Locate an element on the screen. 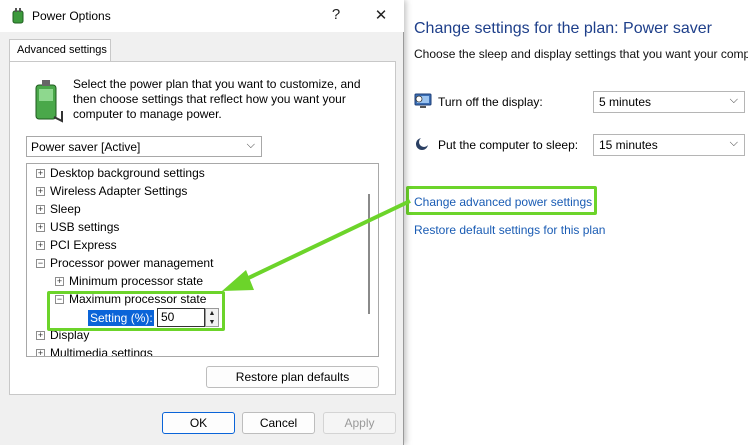 The width and height of the screenshot is (748, 445). display-timeout-select: 5 minutes ⌵ is located at coordinates (669, 102).